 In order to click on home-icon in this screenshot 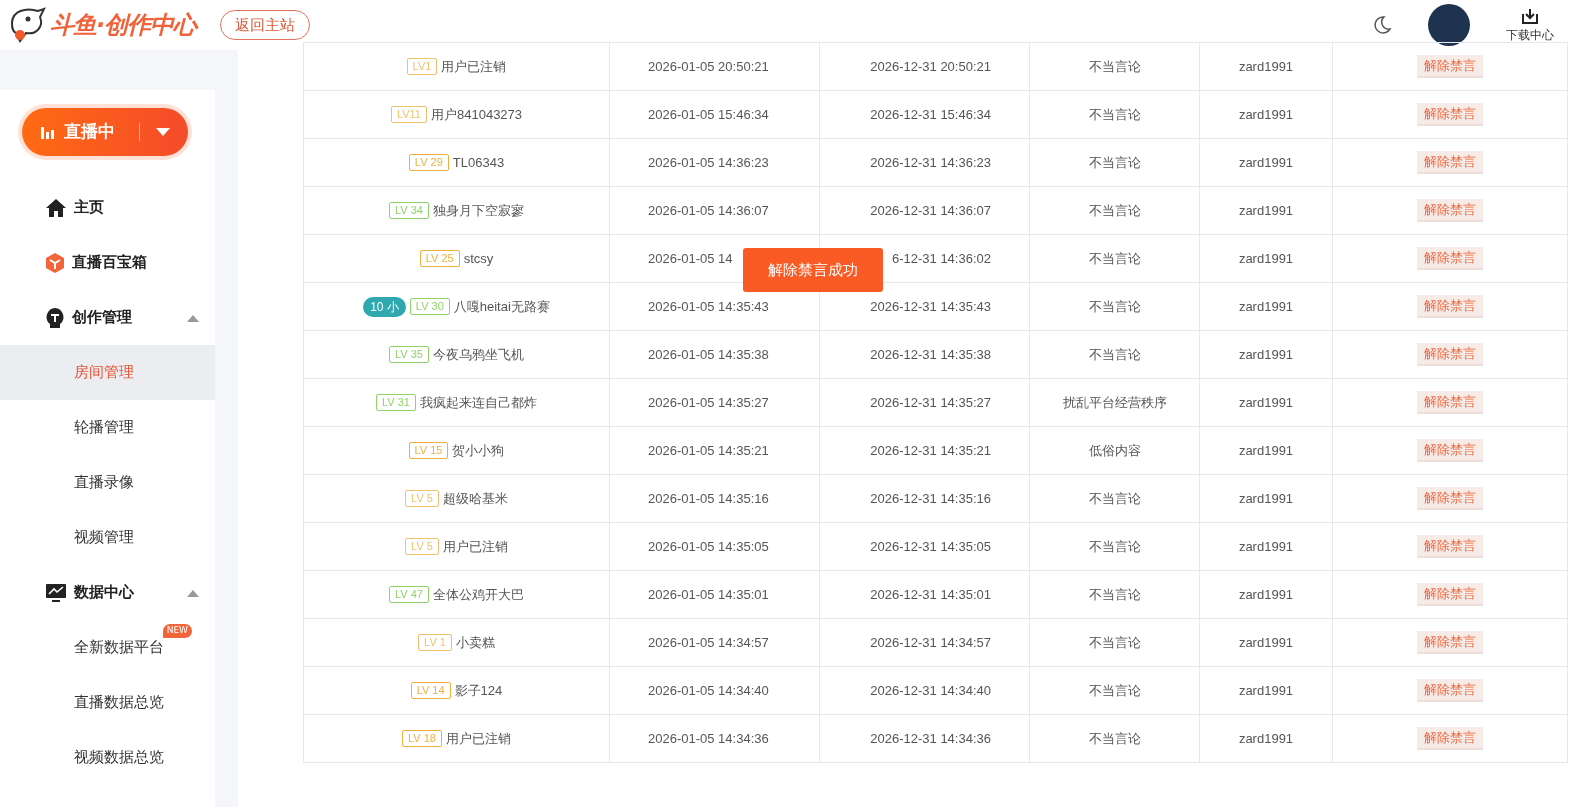, I will do `click(56, 207)`.